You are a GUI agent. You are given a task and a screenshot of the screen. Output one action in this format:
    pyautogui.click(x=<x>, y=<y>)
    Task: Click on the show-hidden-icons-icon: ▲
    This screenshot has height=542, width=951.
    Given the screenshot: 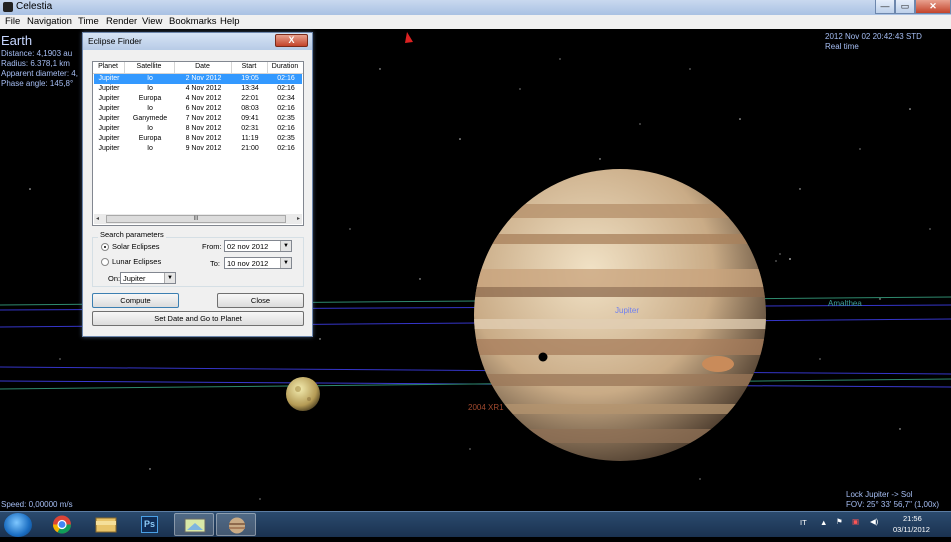 What is the action you would take?
    pyautogui.click(x=823, y=522)
    